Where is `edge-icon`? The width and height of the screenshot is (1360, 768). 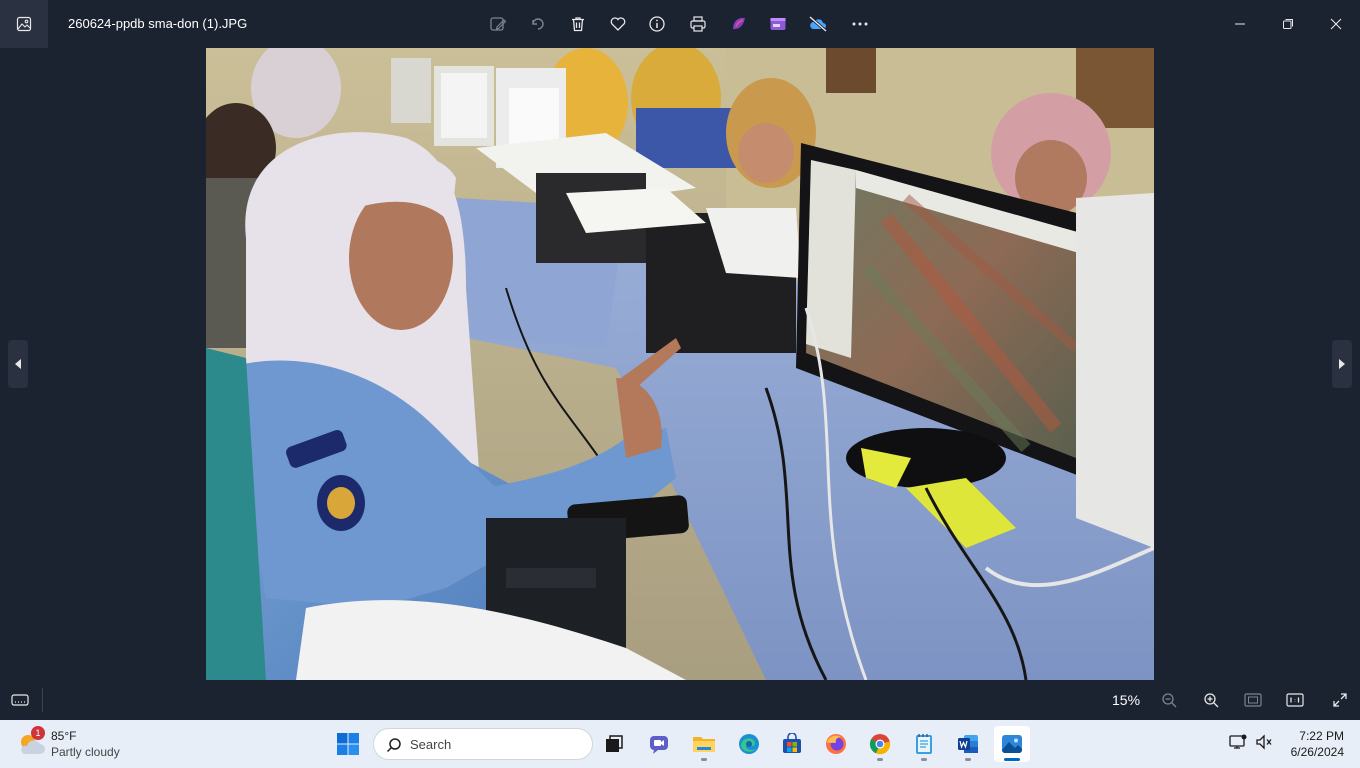
edge-icon is located at coordinates (749, 744).